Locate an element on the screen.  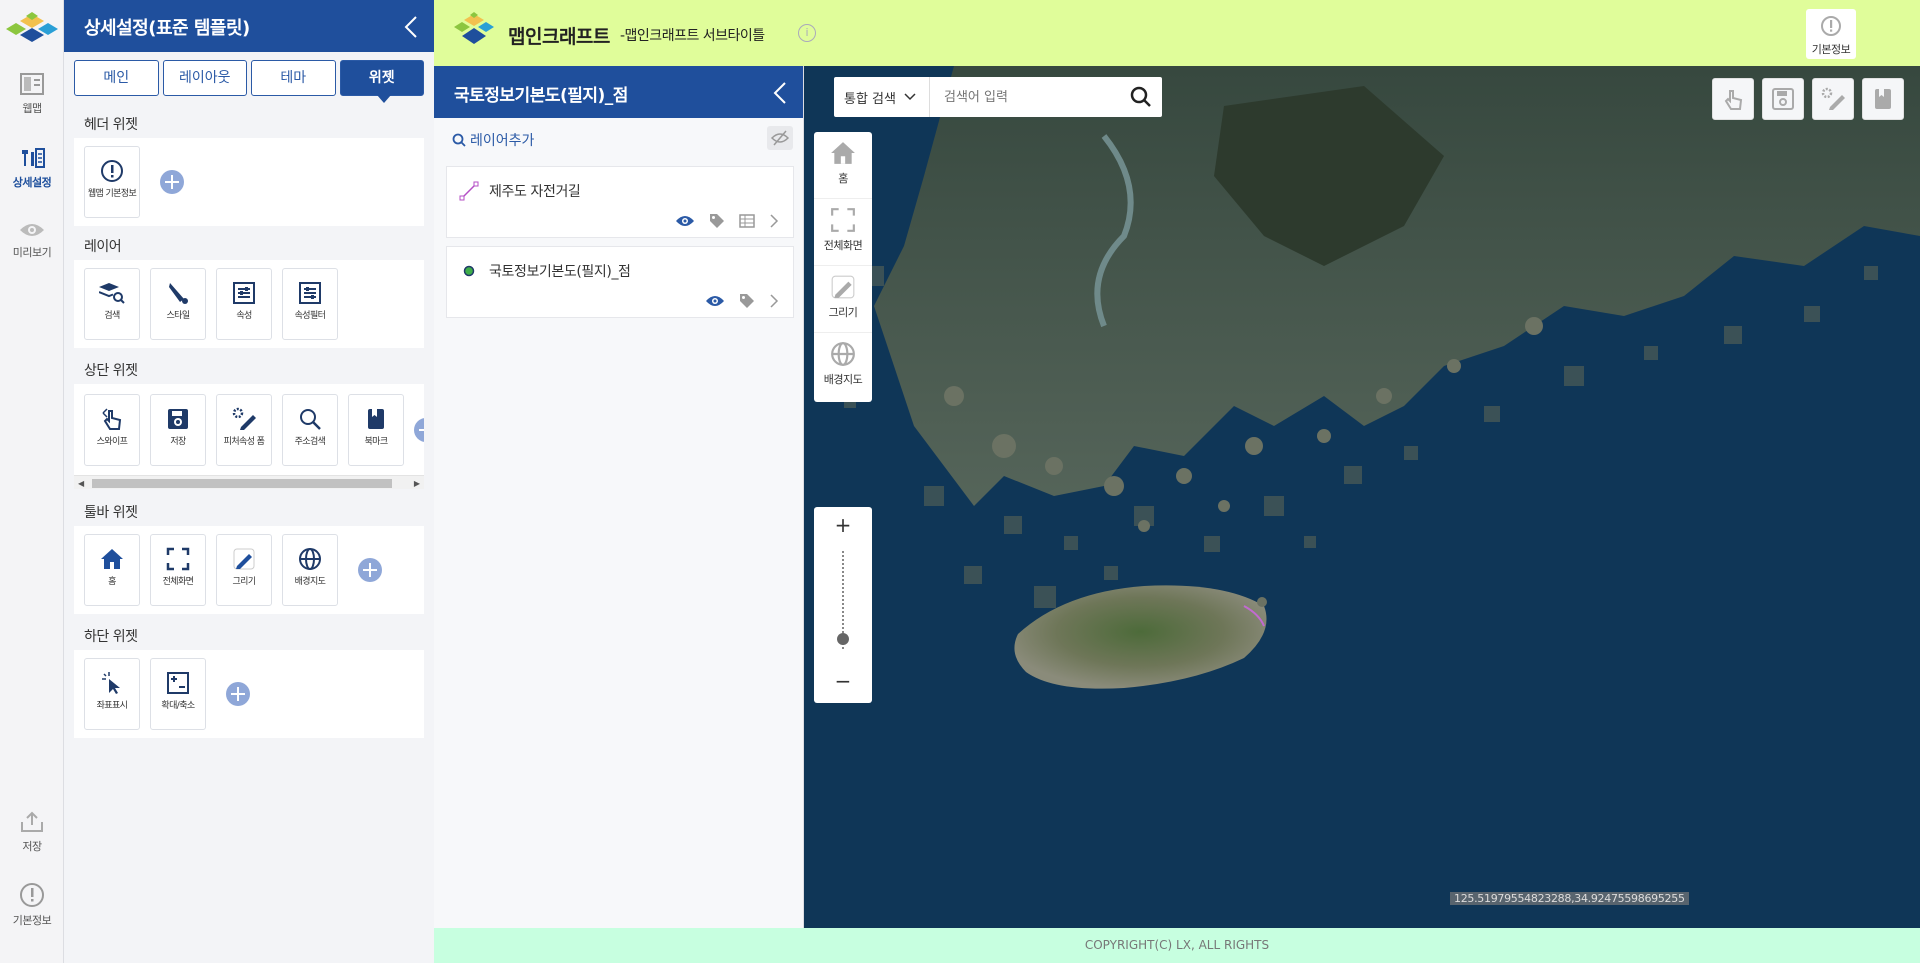
widget-address-search: 주소검색 is located at coordinates (310, 430).